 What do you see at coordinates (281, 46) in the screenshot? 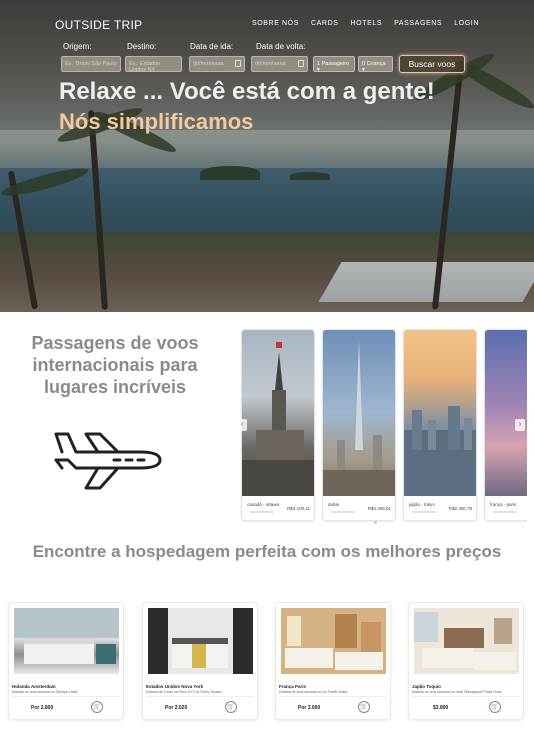
I see `return-label: Data de volta:` at bounding box center [281, 46].